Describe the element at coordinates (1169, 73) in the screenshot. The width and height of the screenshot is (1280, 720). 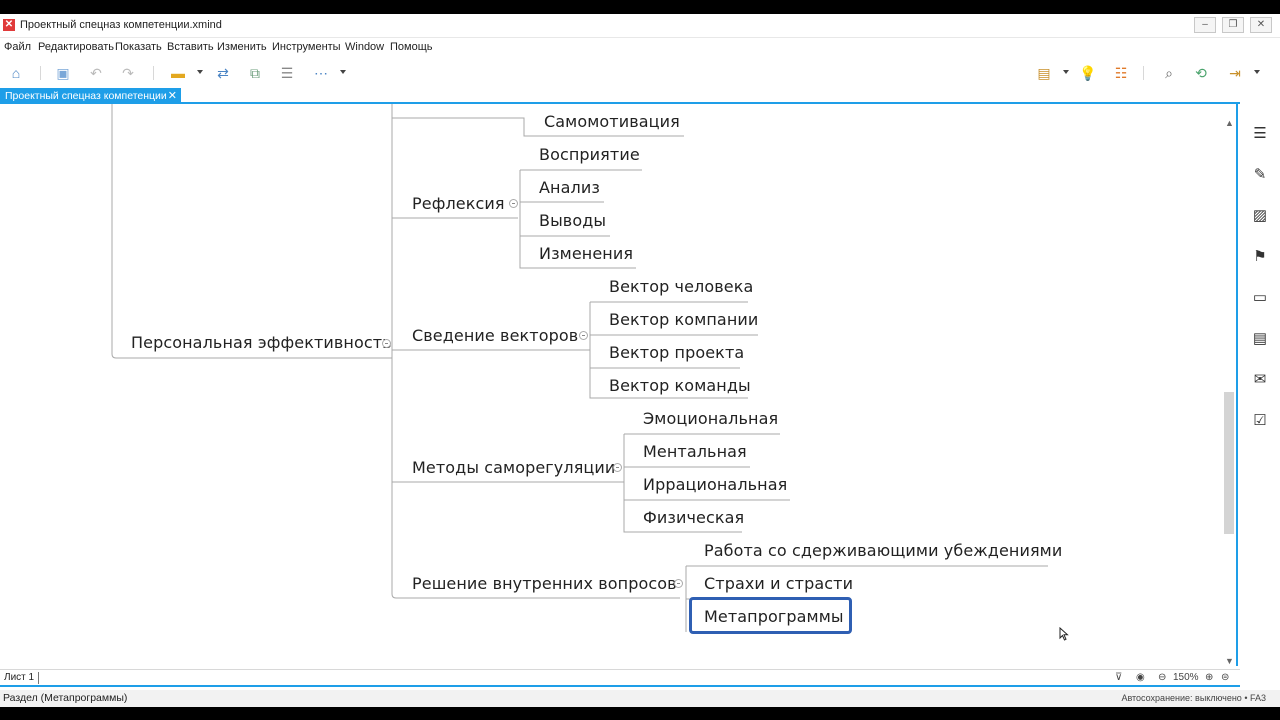
I see `search-icon: ⌕` at that location.